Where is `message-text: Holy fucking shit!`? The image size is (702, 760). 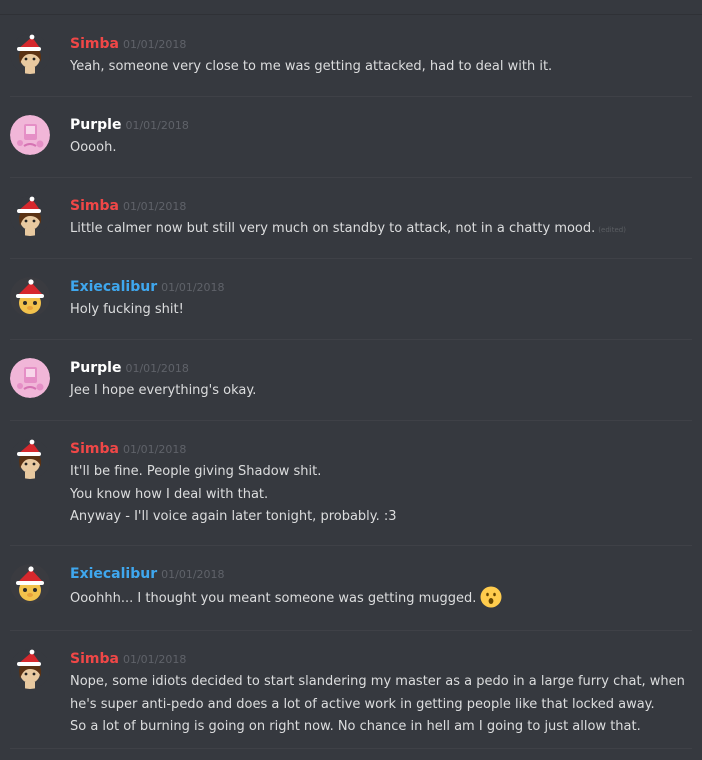 message-text: Holy fucking shit! is located at coordinates (127, 309).